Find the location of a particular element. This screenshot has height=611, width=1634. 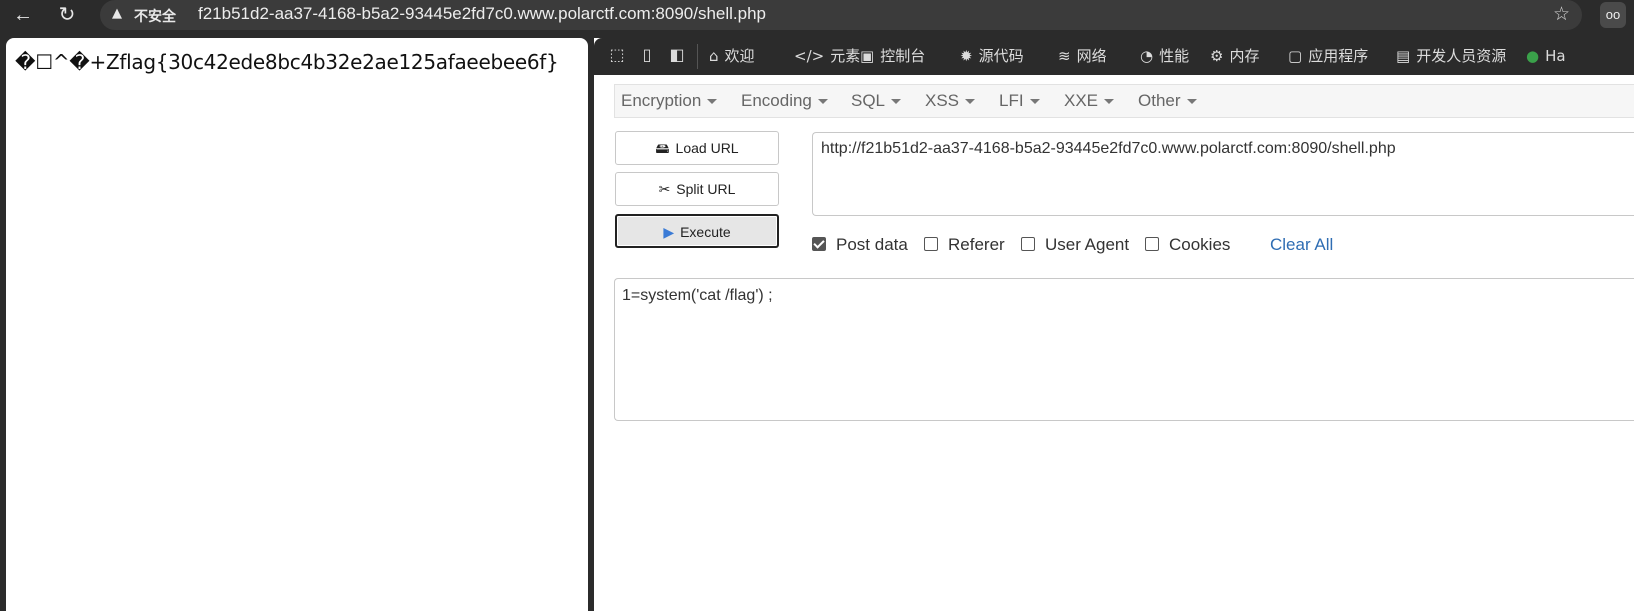

tab-hackbar-label: Ha is located at coordinates (1555, 56).